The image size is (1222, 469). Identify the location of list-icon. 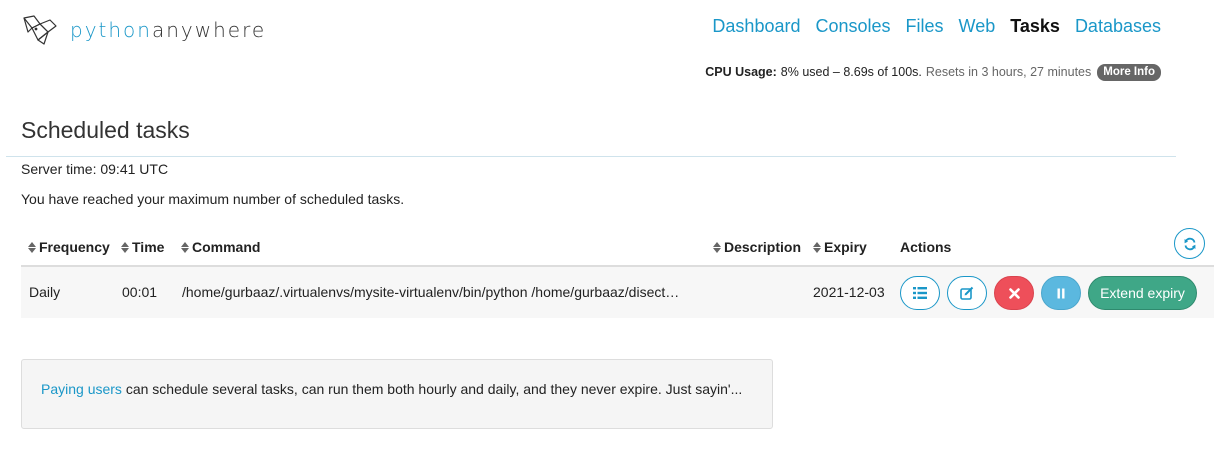
(920, 293).